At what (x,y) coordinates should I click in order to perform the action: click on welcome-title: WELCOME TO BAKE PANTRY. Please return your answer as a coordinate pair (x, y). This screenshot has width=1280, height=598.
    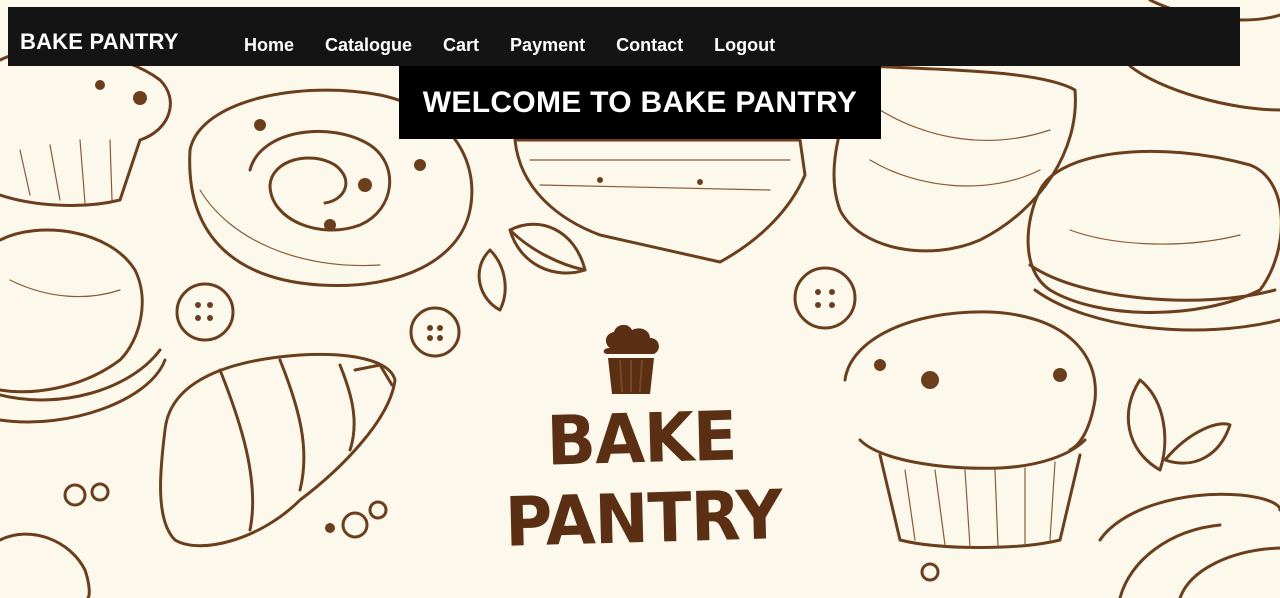
    Looking at the image, I should click on (640, 102).